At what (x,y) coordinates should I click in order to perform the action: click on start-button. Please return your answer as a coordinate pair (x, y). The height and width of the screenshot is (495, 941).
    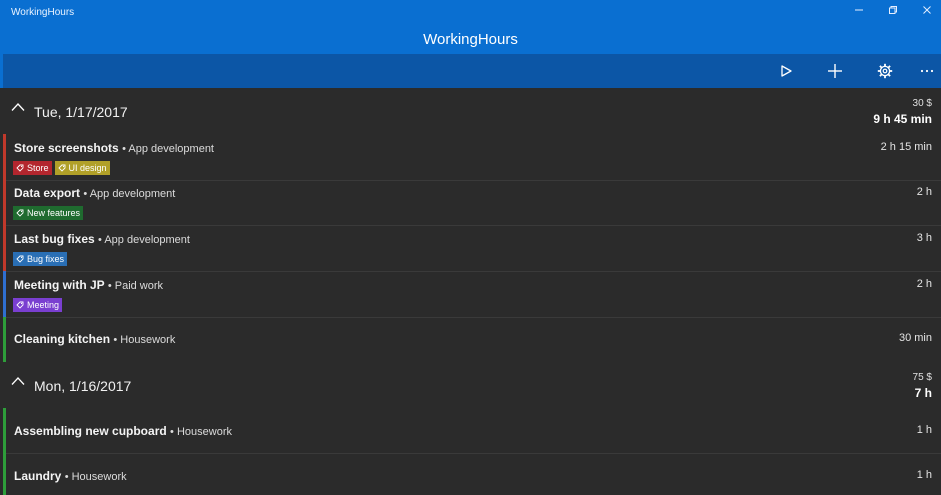
    Looking at the image, I should click on (786, 71).